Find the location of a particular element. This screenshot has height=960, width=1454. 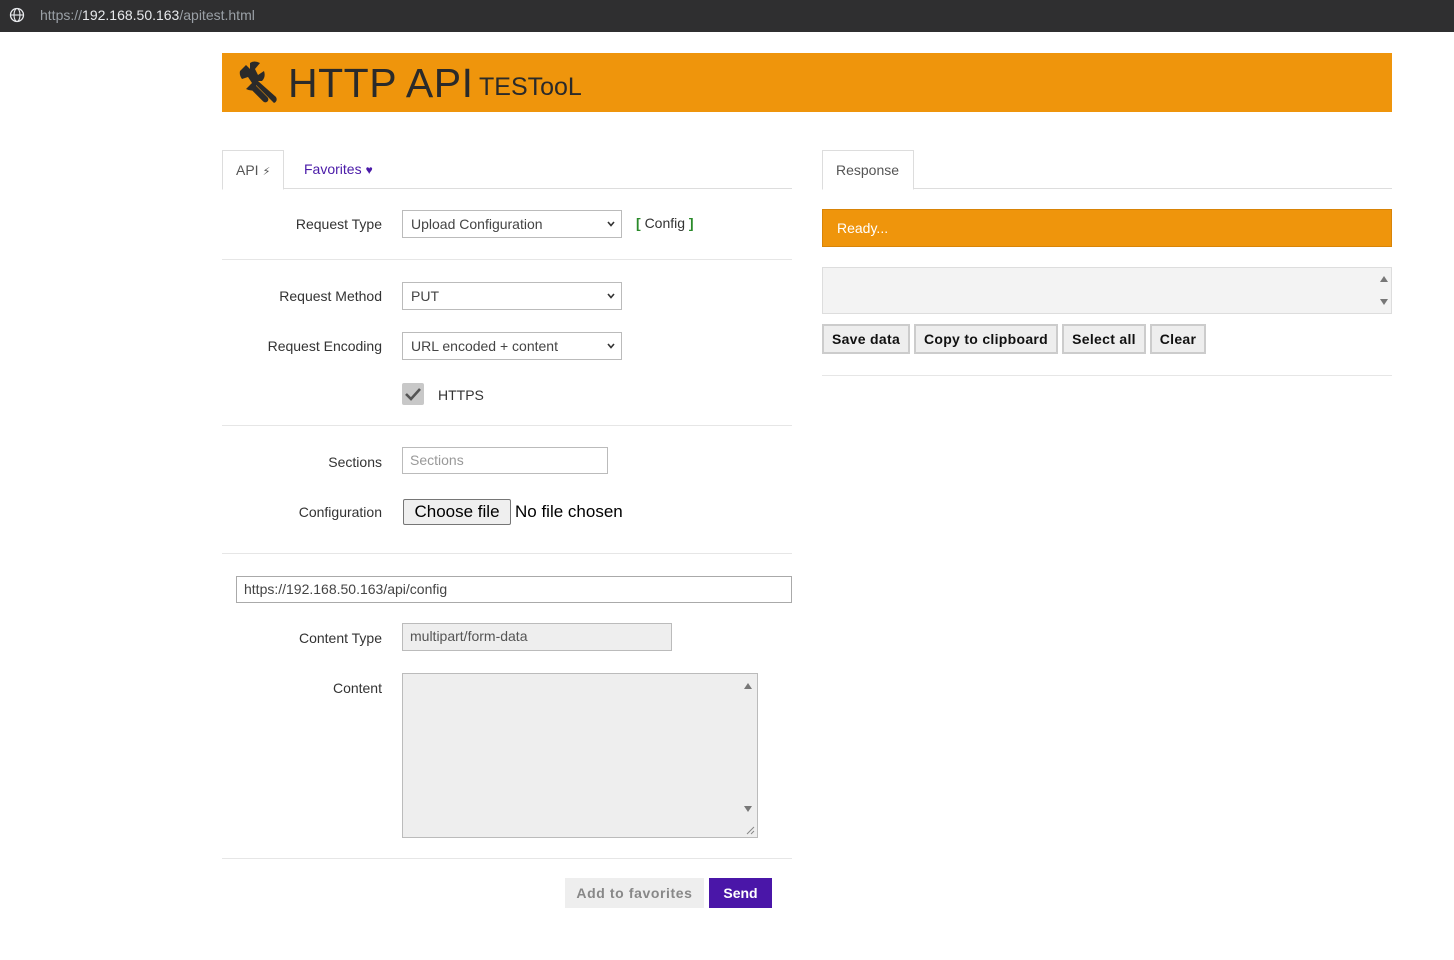

content-textarea is located at coordinates (580, 755).